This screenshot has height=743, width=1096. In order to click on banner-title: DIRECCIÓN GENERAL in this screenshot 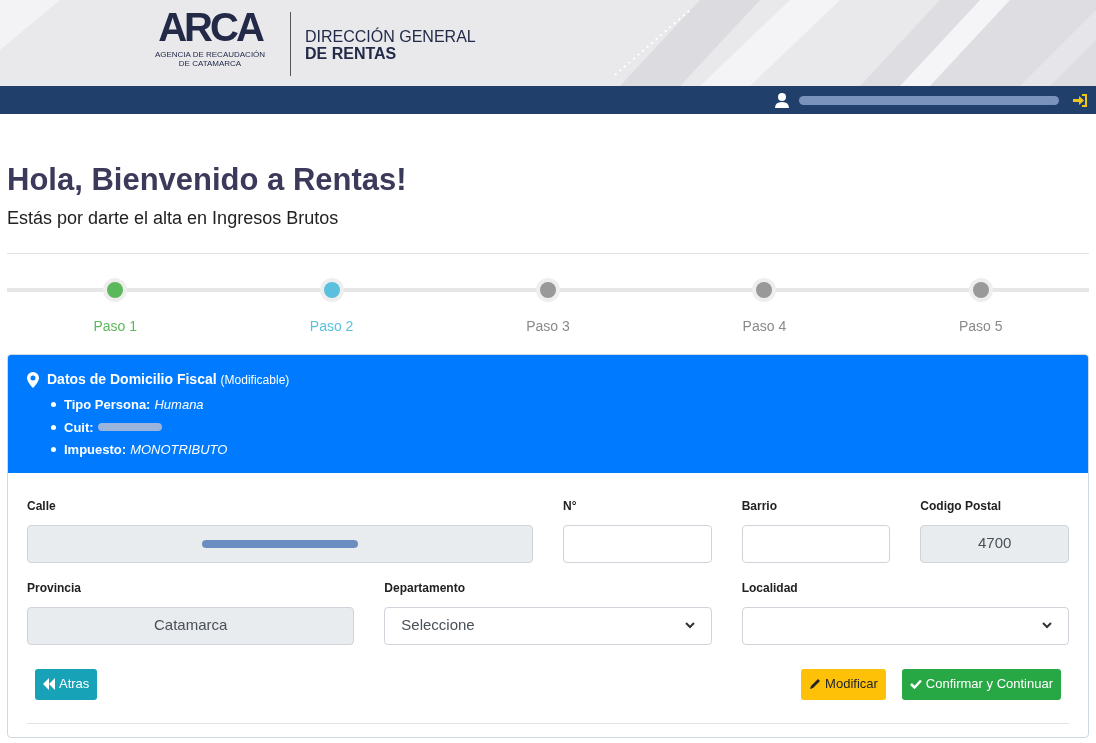, I will do `click(390, 36)`.